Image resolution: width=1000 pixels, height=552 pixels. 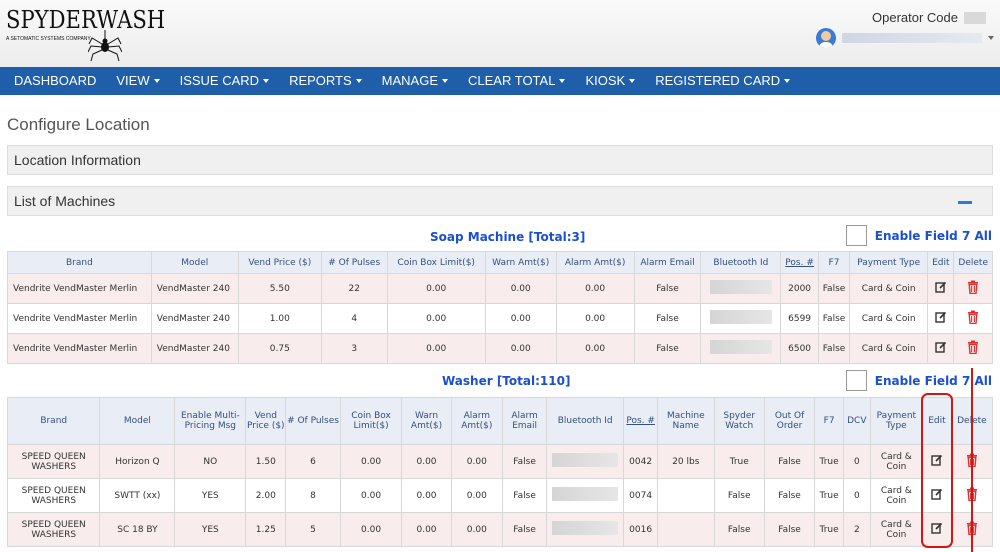 I want to click on cell-brand: SPEED QUEEN WASHERS, so click(x=53, y=529).